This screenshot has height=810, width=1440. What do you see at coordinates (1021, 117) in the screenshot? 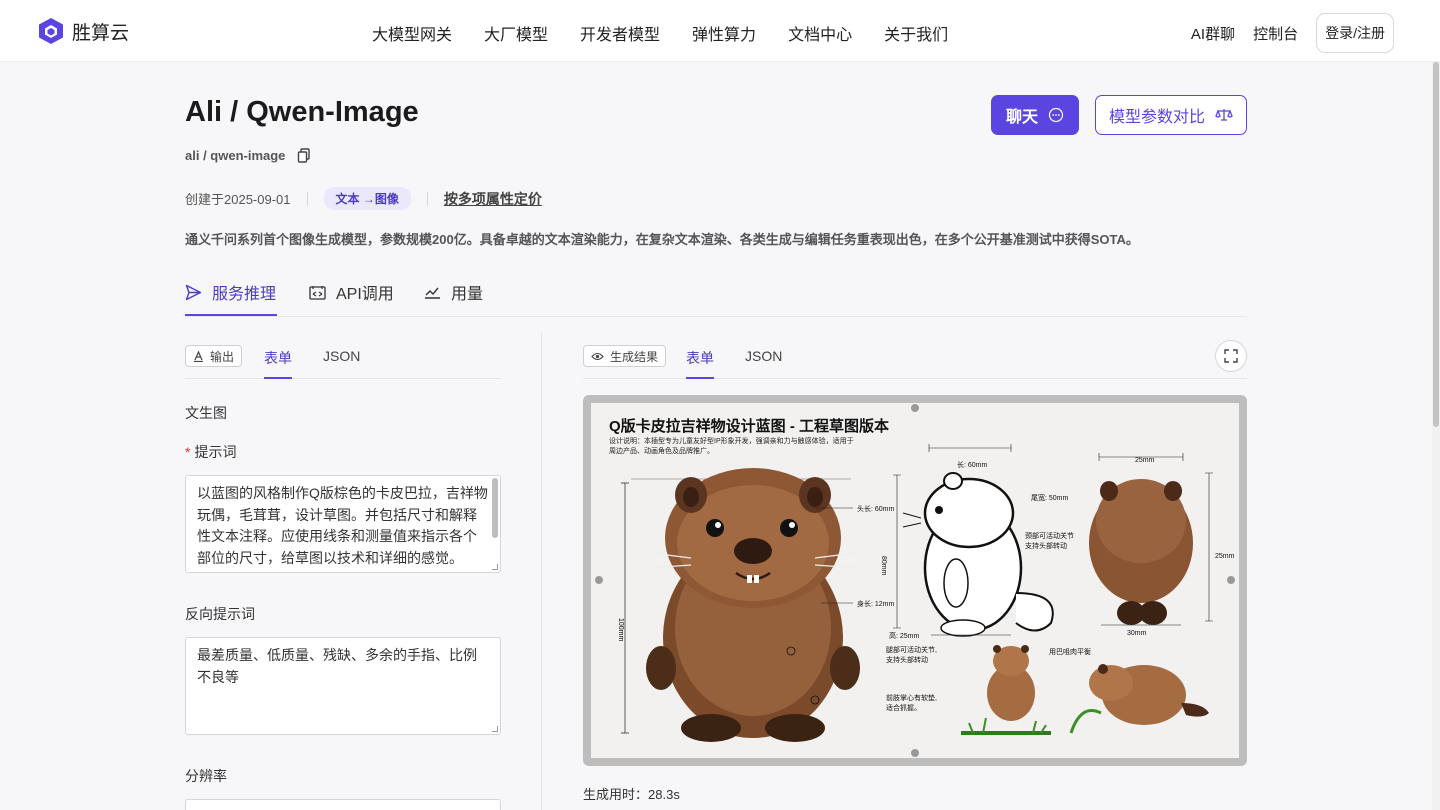
I see `chat-button-label: 聊天` at bounding box center [1021, 117].